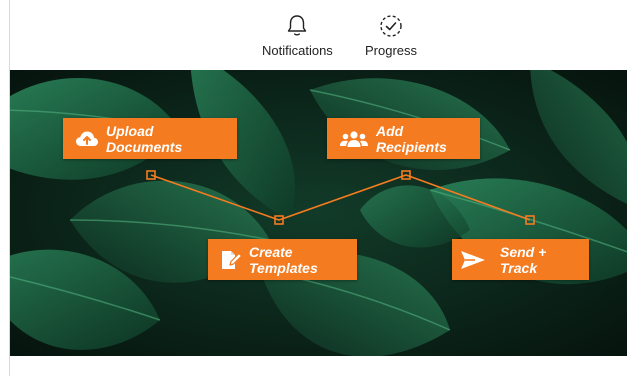  I want to click on send-track-button: Send + Track, so click(520, 259).